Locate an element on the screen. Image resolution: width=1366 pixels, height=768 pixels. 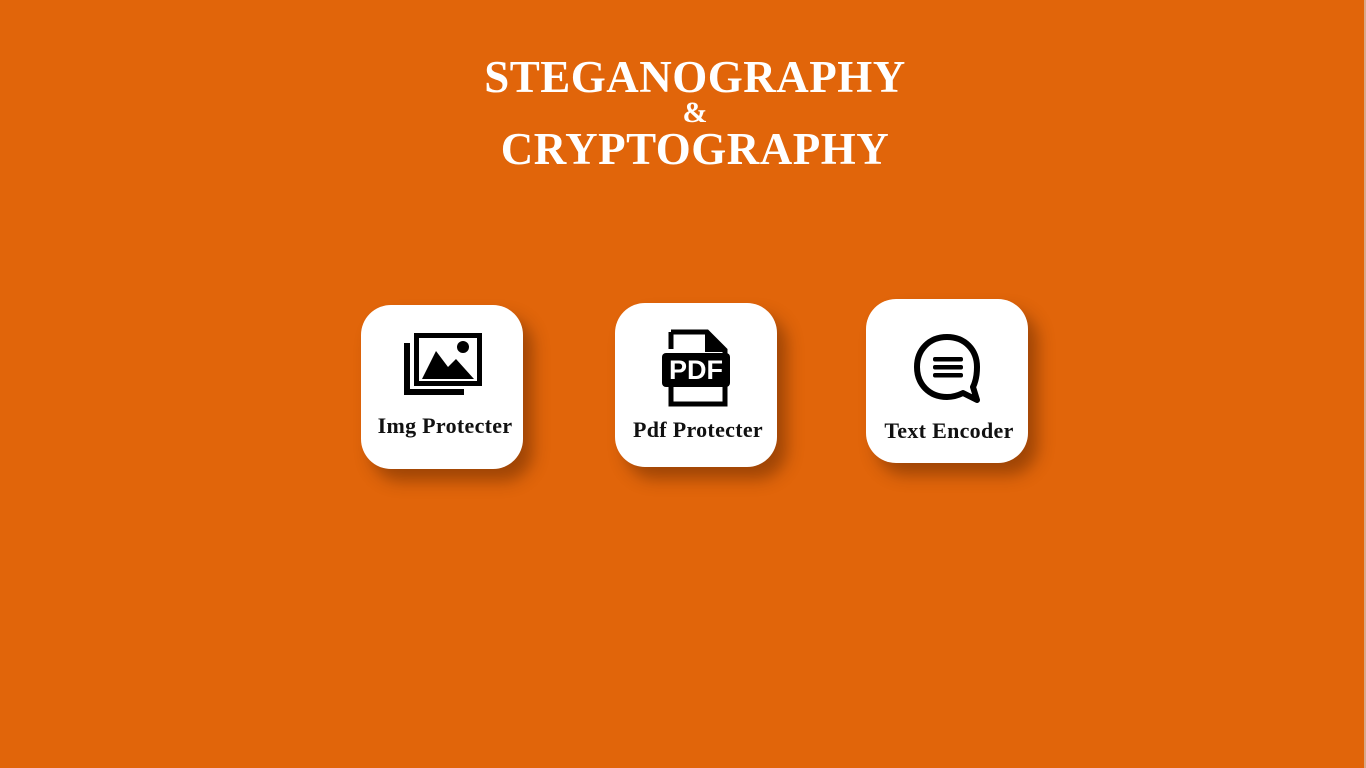
pdf-protecter-button: PDF Pdf Protecter is located at coordinates (696, 385).